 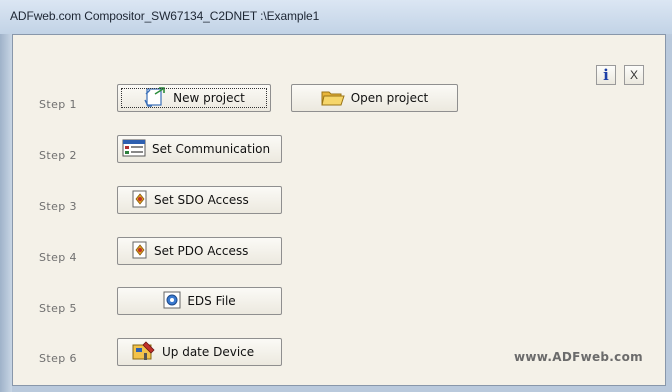 I want to click on step-6-label: Step 6, so click(x=58, y=358).